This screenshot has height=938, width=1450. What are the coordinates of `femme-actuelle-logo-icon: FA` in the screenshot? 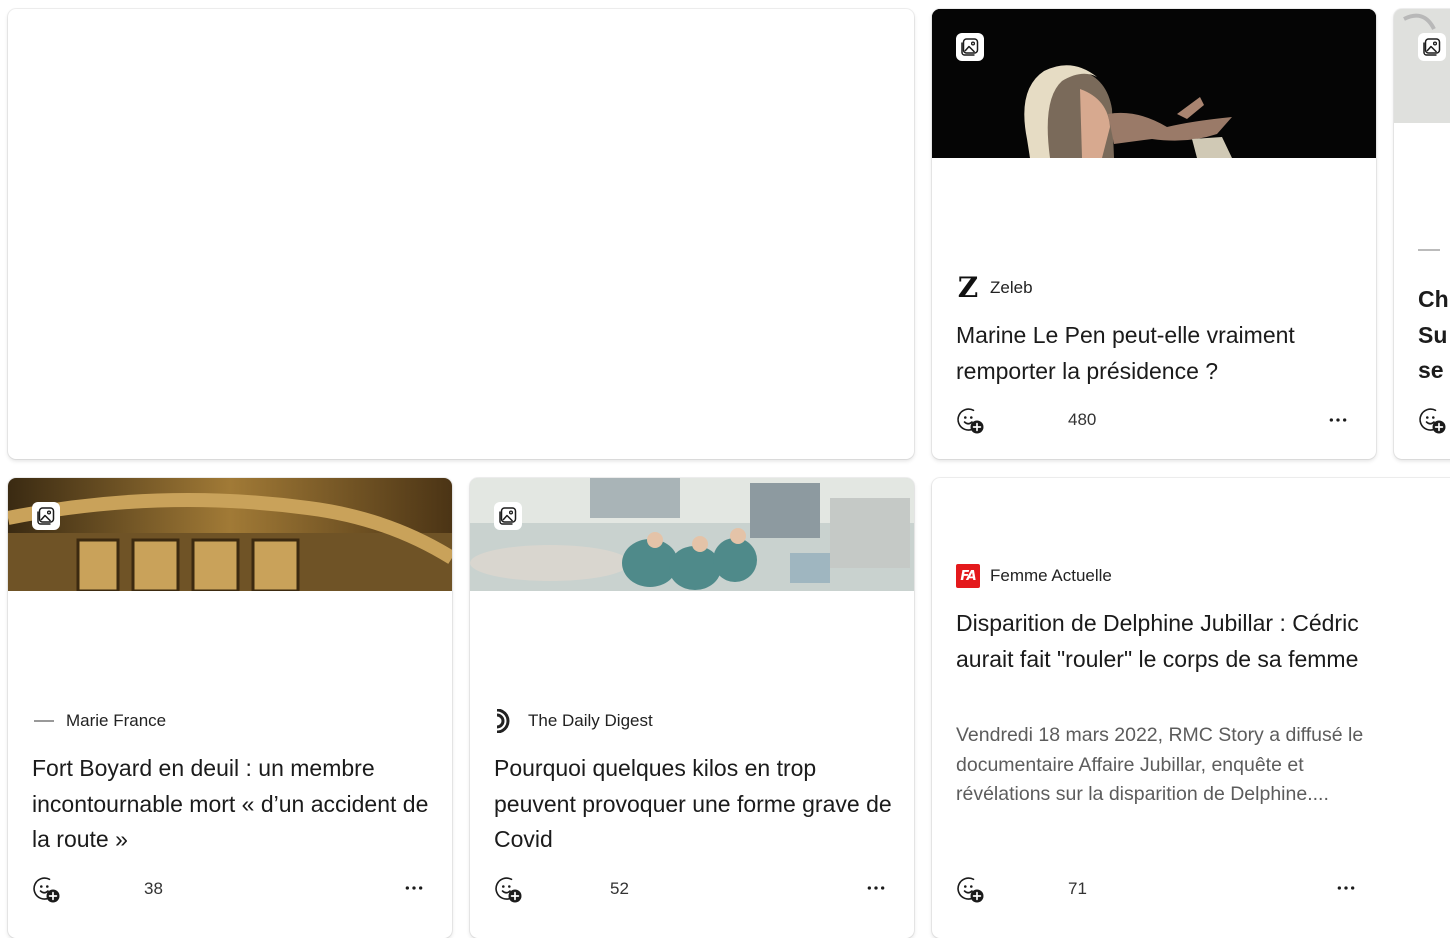 It's located at (968, 576).